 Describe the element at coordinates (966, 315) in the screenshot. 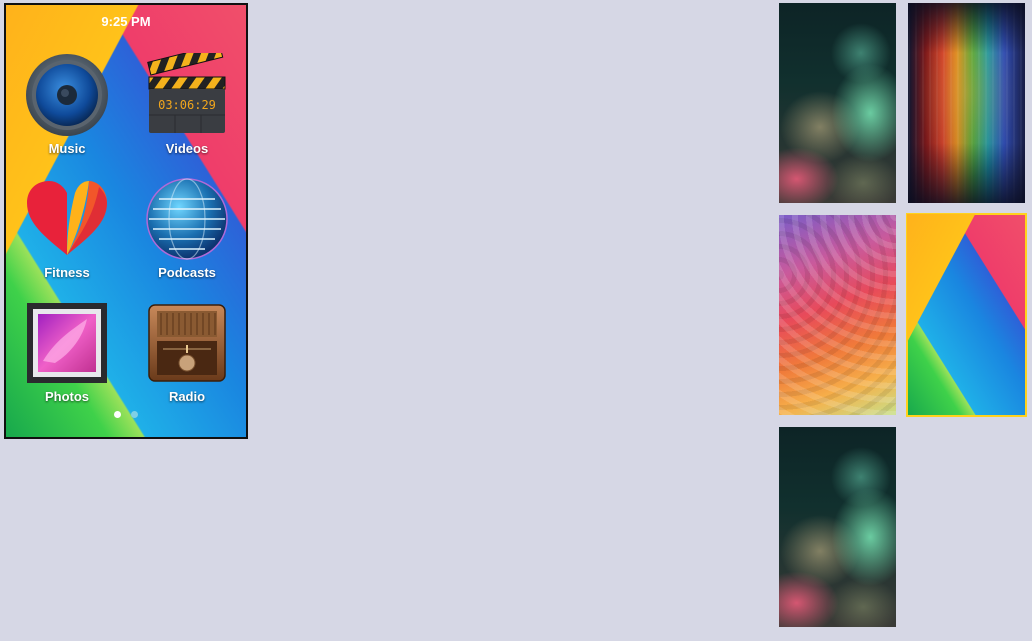

I see `wallpaper-thumbnail-material-color-selected` at that location.